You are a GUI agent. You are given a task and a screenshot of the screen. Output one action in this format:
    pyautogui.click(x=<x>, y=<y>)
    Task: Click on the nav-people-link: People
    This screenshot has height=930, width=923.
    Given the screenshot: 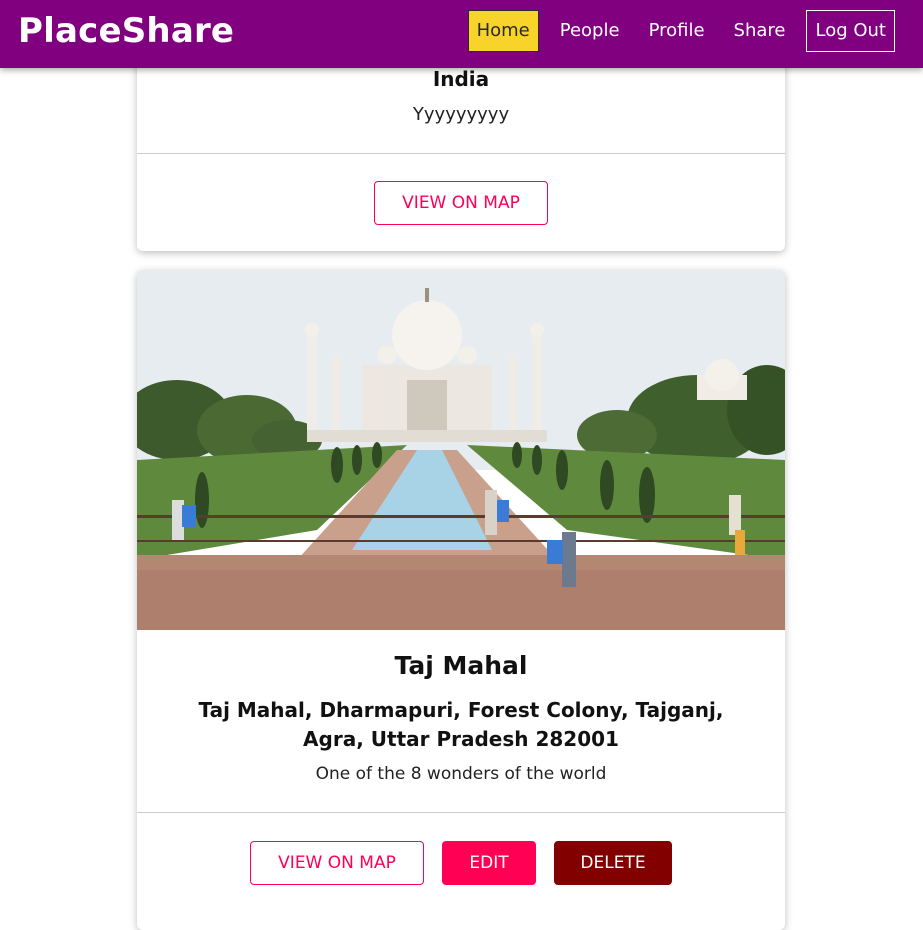 What is the action you would take?
    pyautogui.click(x=590, y=31)
    